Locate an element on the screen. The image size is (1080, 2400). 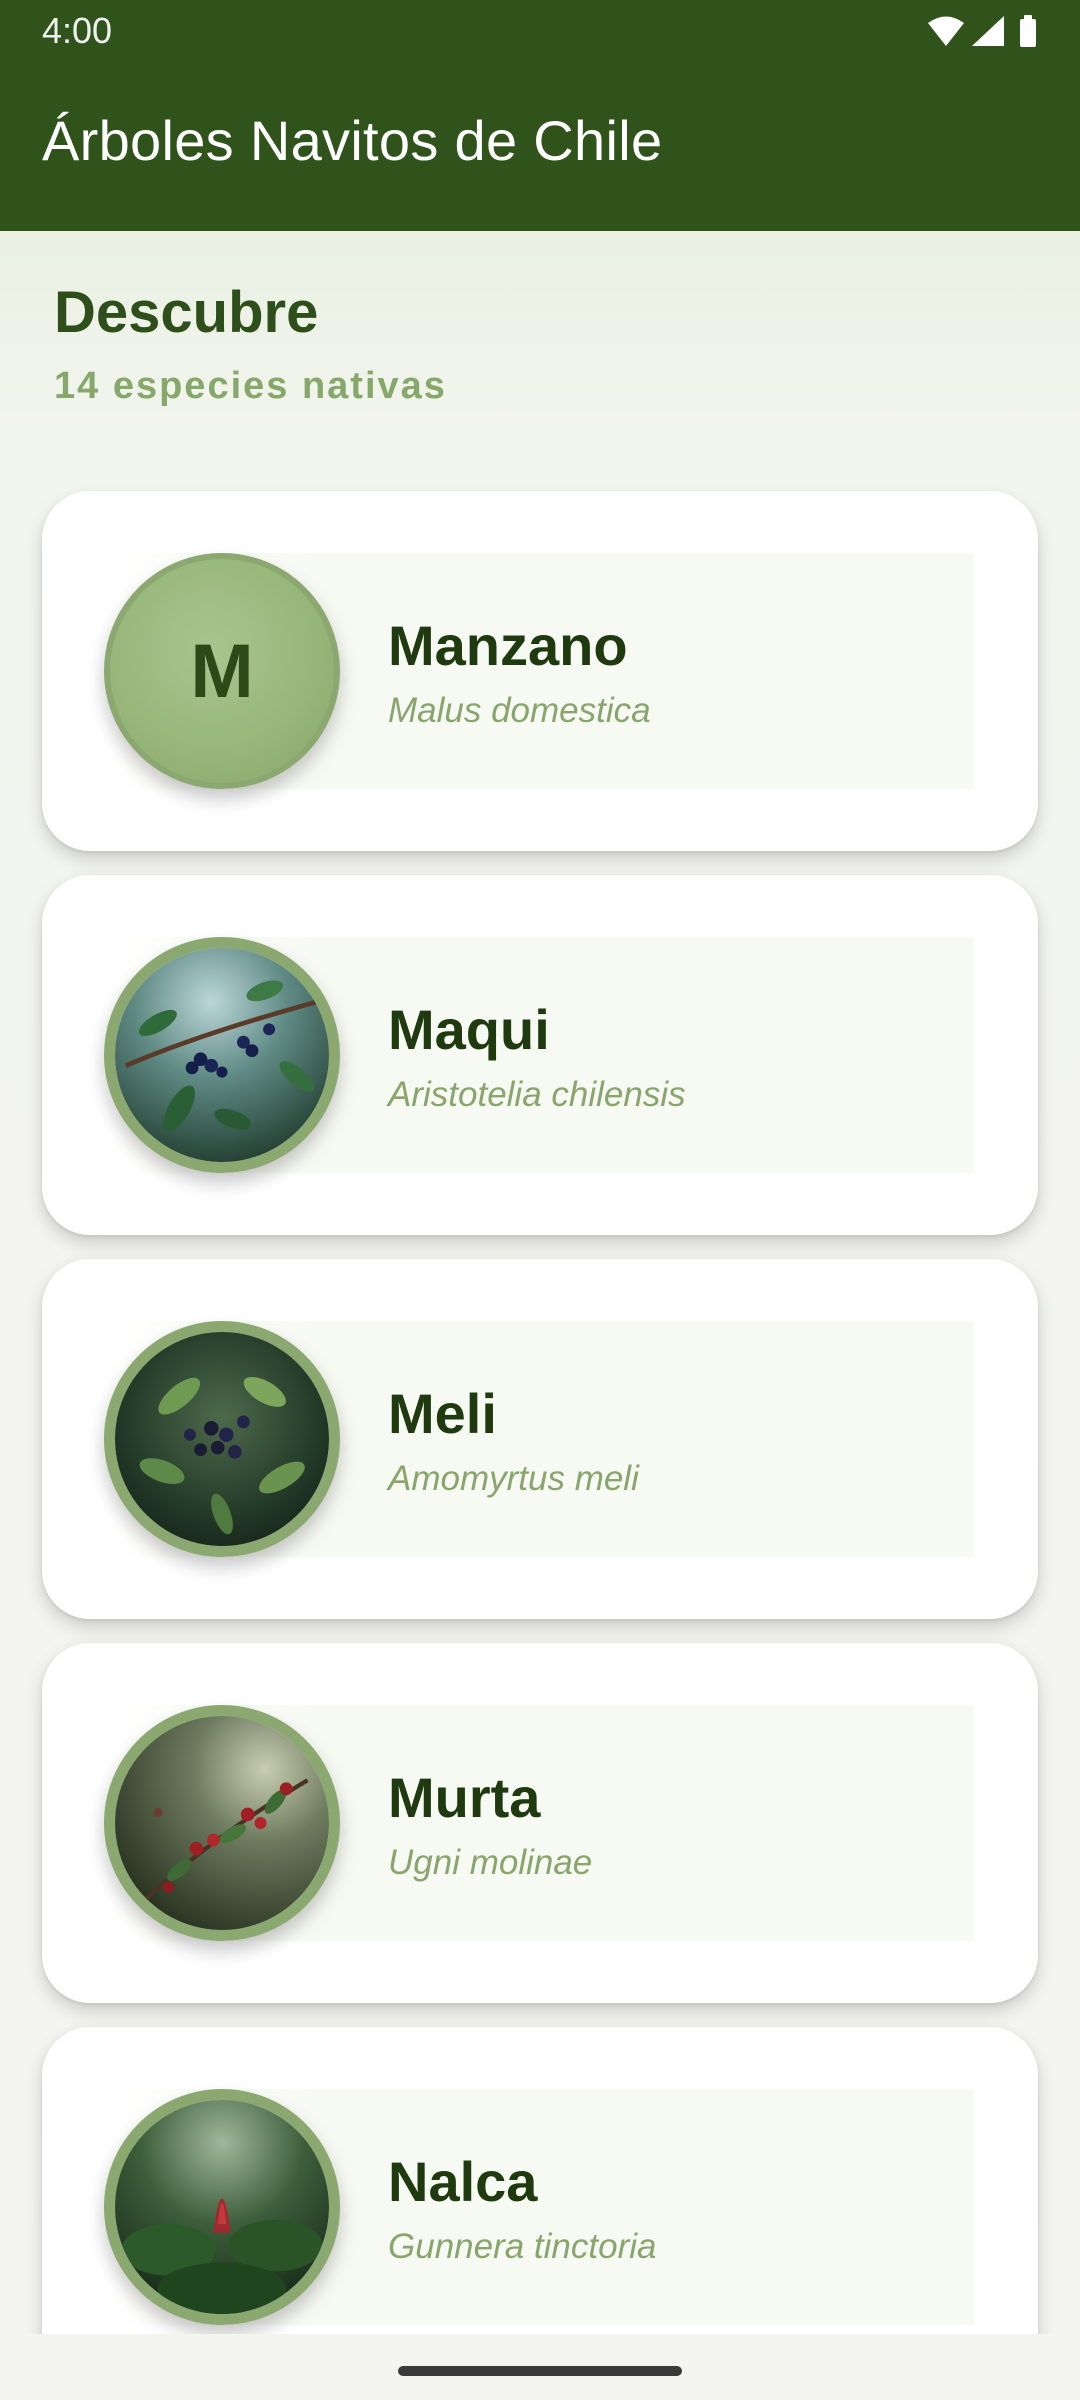
app-title: Árboles Navitos de Chile is located at coordinates (352, 140).